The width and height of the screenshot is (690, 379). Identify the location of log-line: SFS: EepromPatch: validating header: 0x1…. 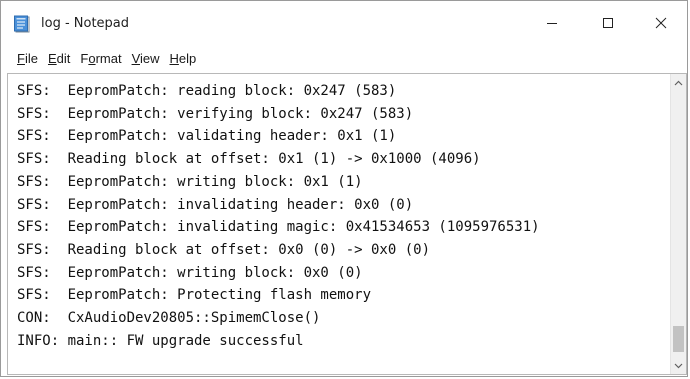
(207, 136).